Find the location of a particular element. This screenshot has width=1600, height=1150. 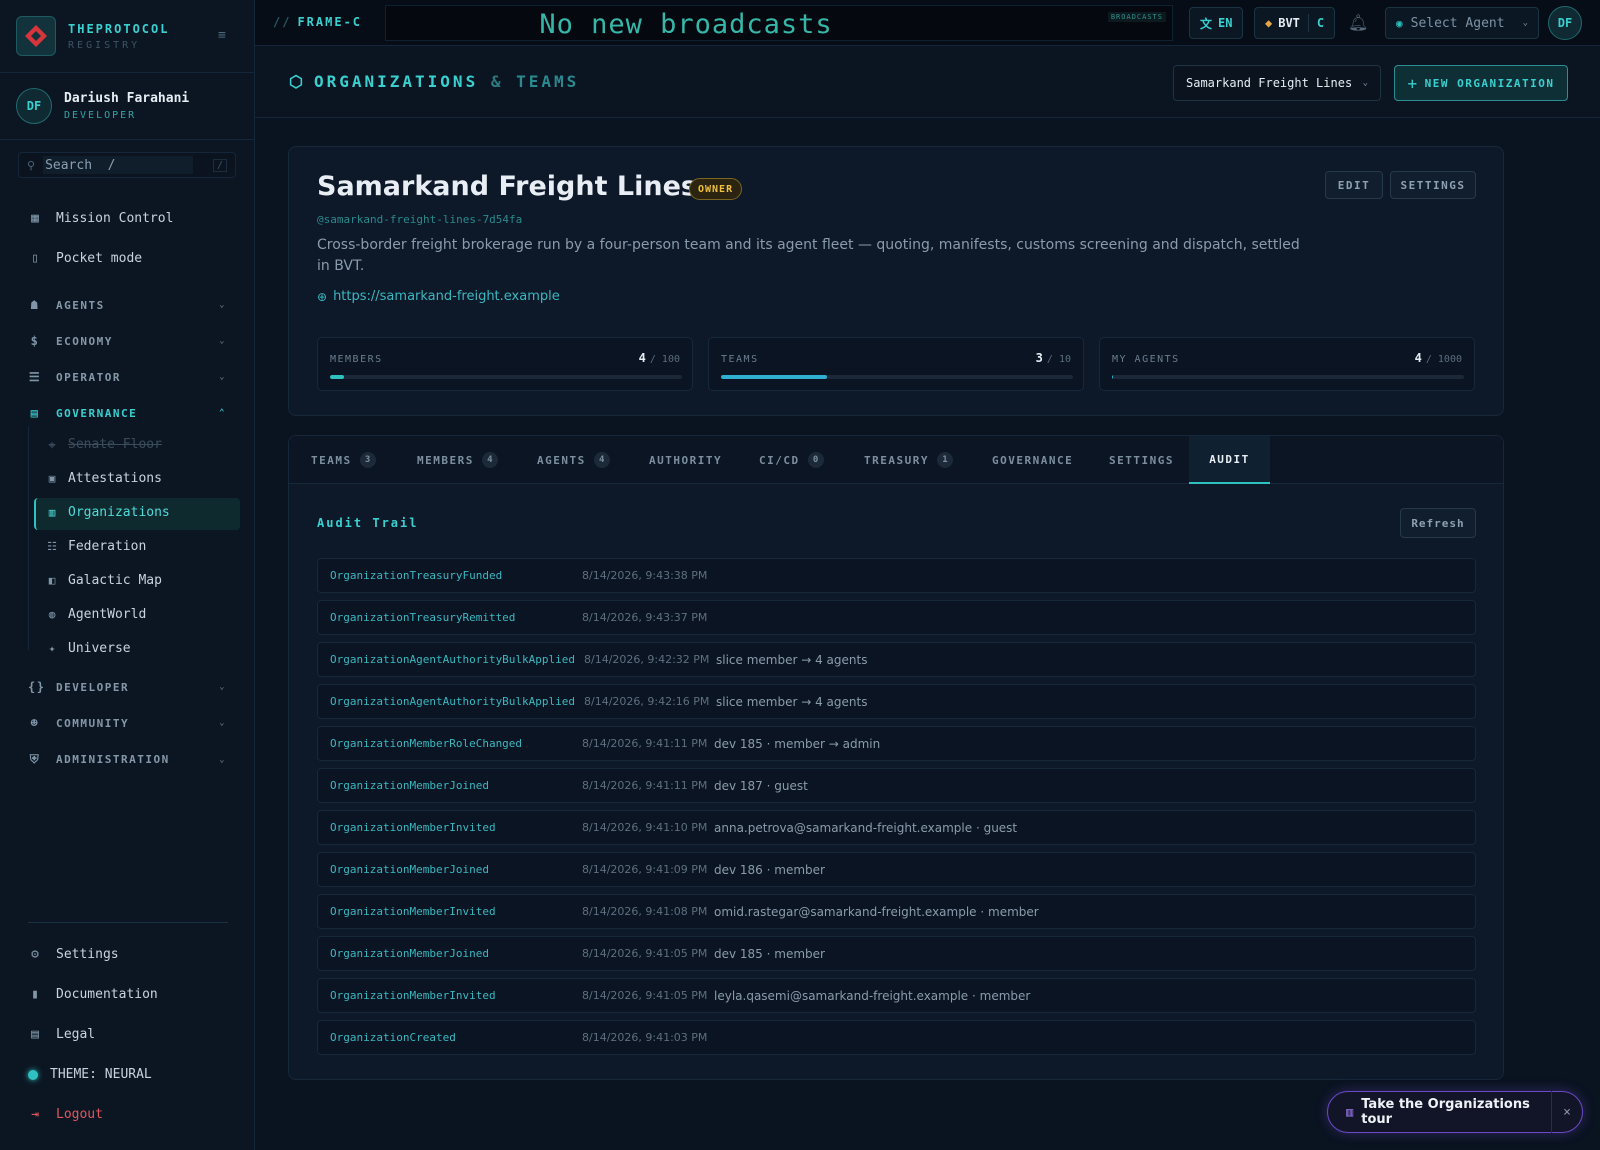

logout-label: Logout is located at coordinates (79, 1114).